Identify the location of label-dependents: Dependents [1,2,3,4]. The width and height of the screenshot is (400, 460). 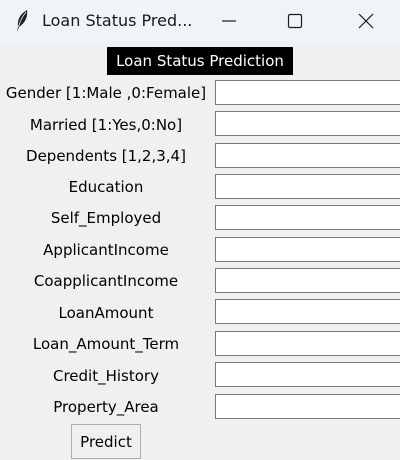
(106, 156).